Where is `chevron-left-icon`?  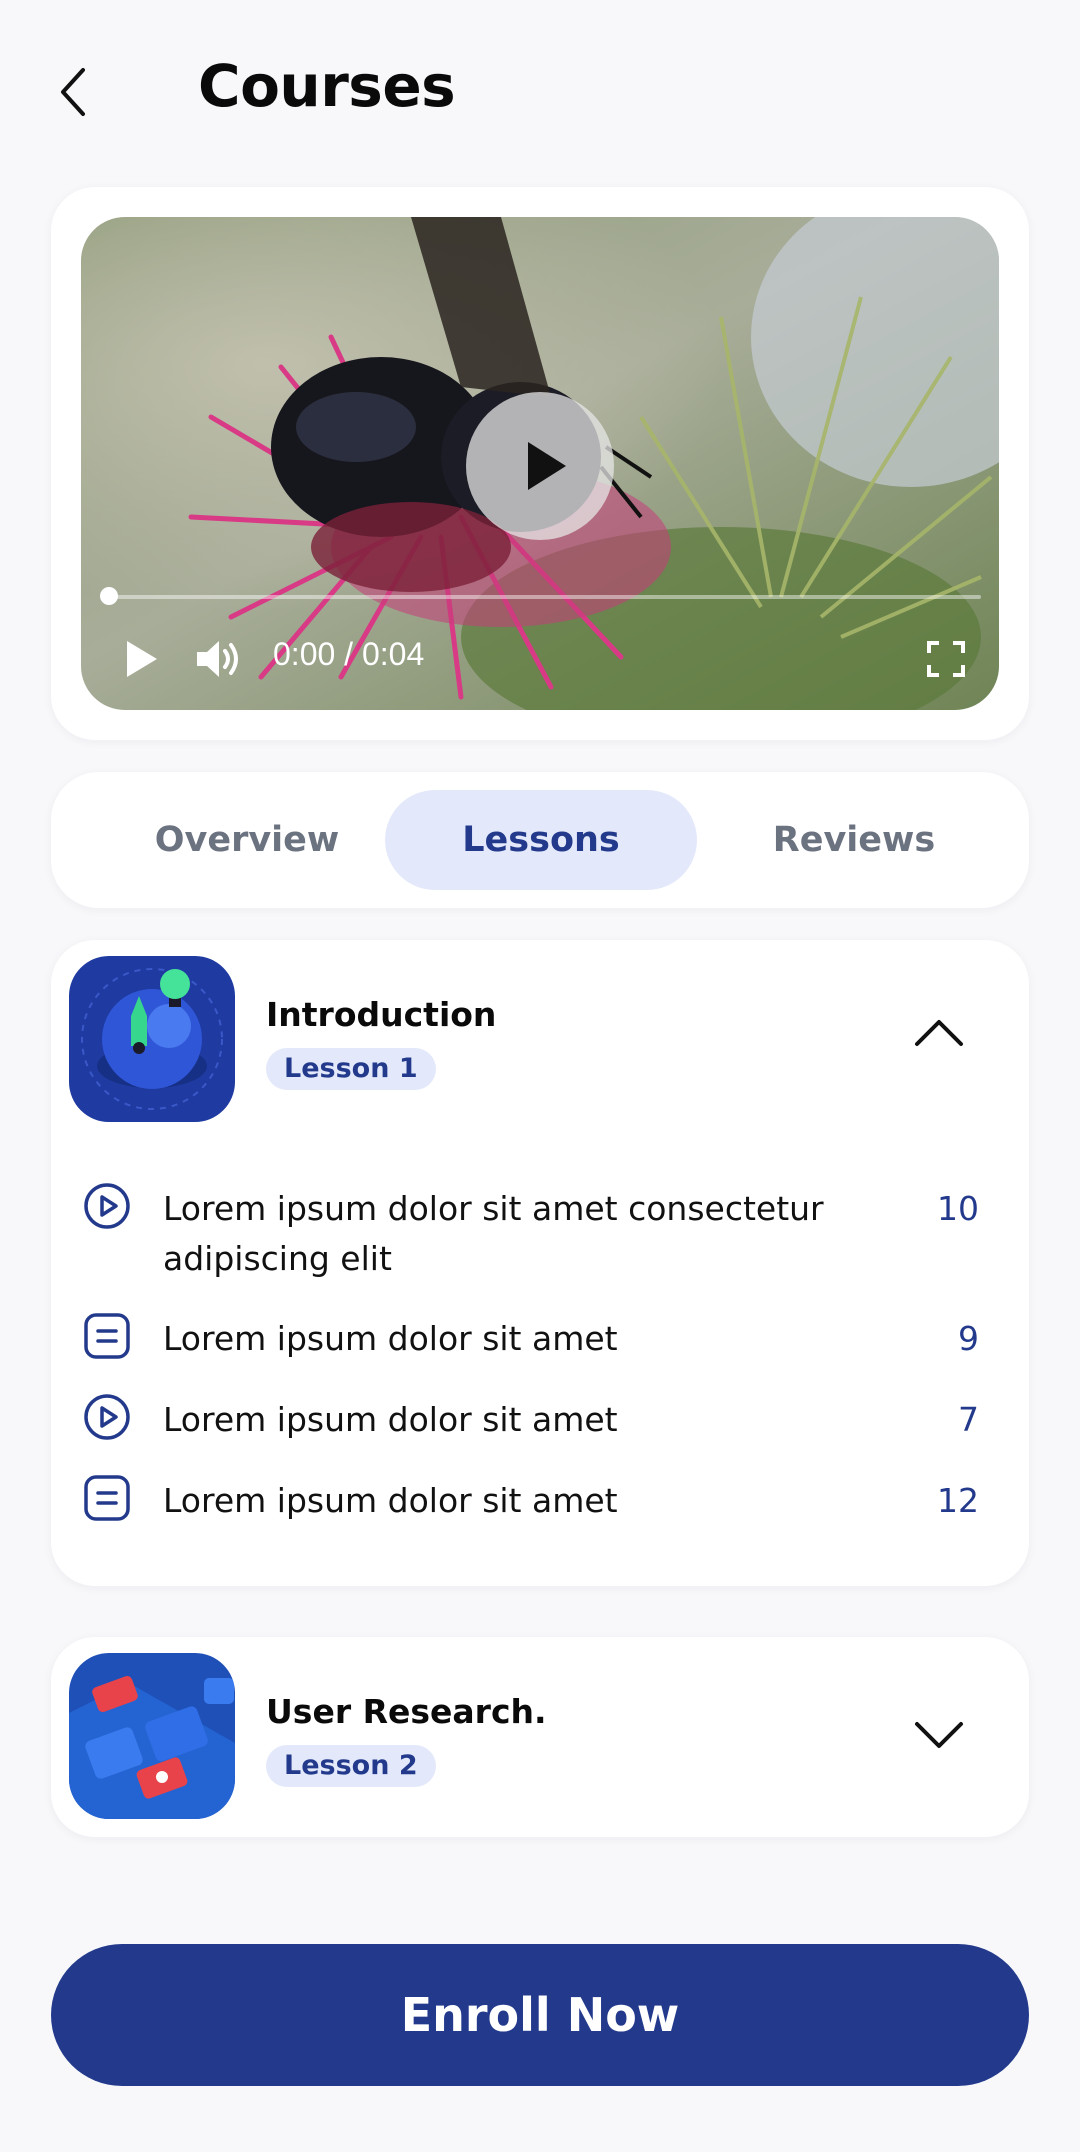
chevron-left-icon is located at coordinates (73, 92).